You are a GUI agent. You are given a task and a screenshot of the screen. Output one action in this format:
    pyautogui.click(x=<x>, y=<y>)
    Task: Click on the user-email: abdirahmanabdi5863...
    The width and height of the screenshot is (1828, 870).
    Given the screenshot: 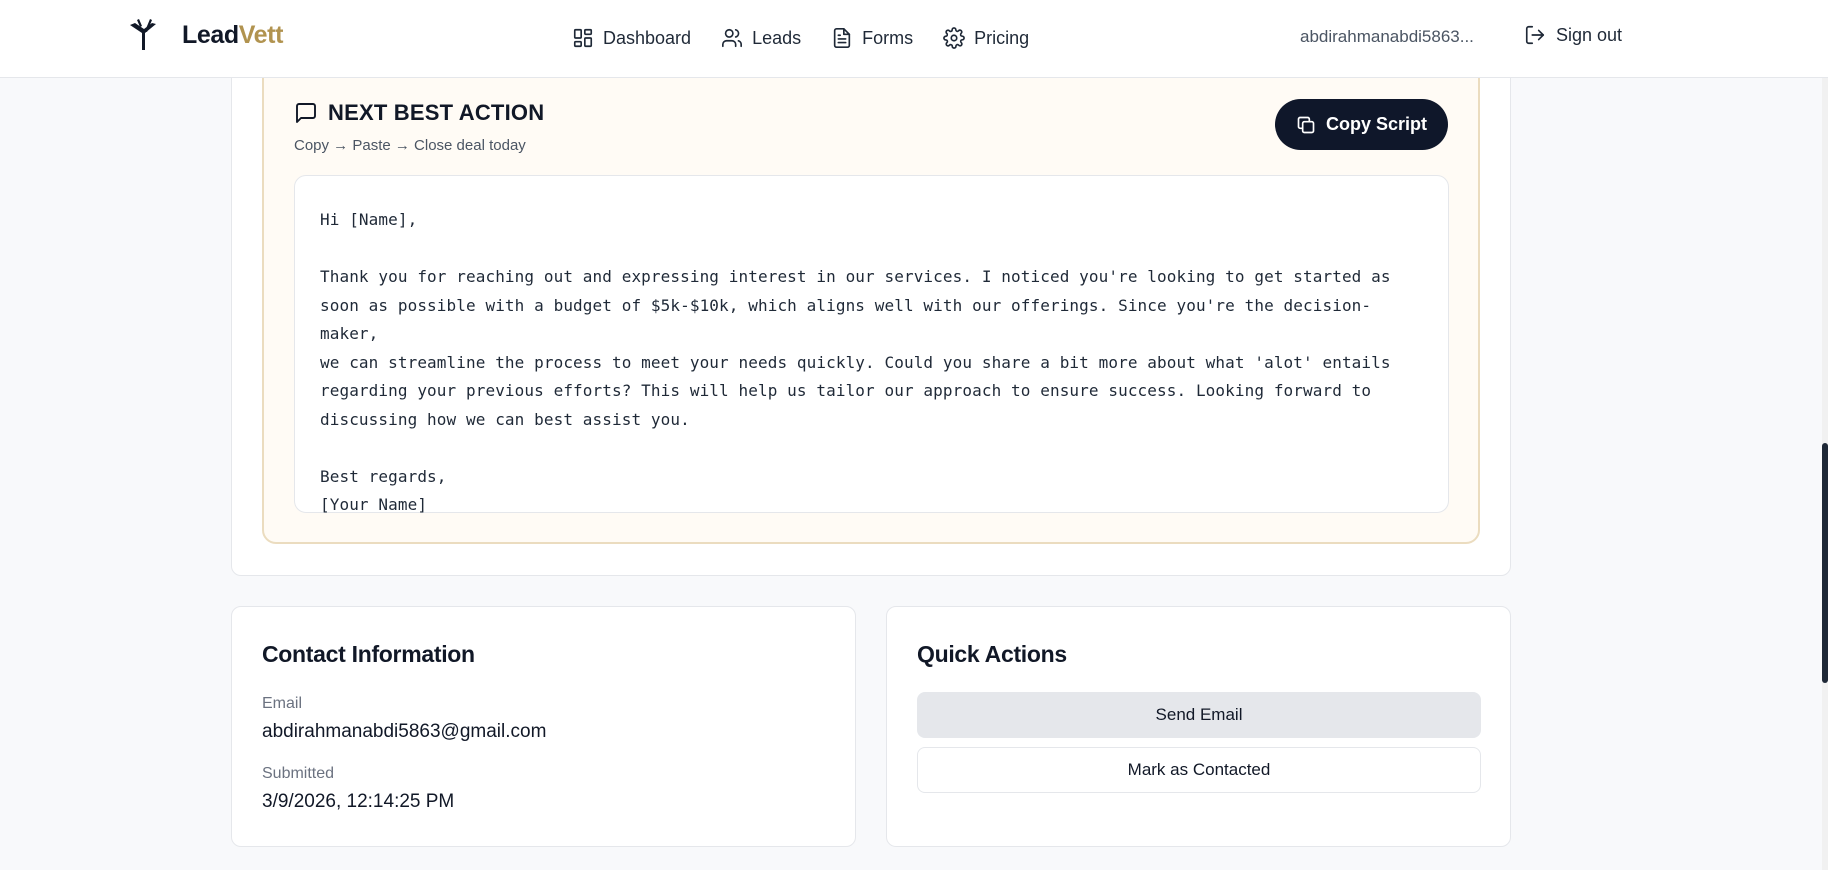 What is the action you would take?
    pyautogui.click(x=1387, y=36)
    